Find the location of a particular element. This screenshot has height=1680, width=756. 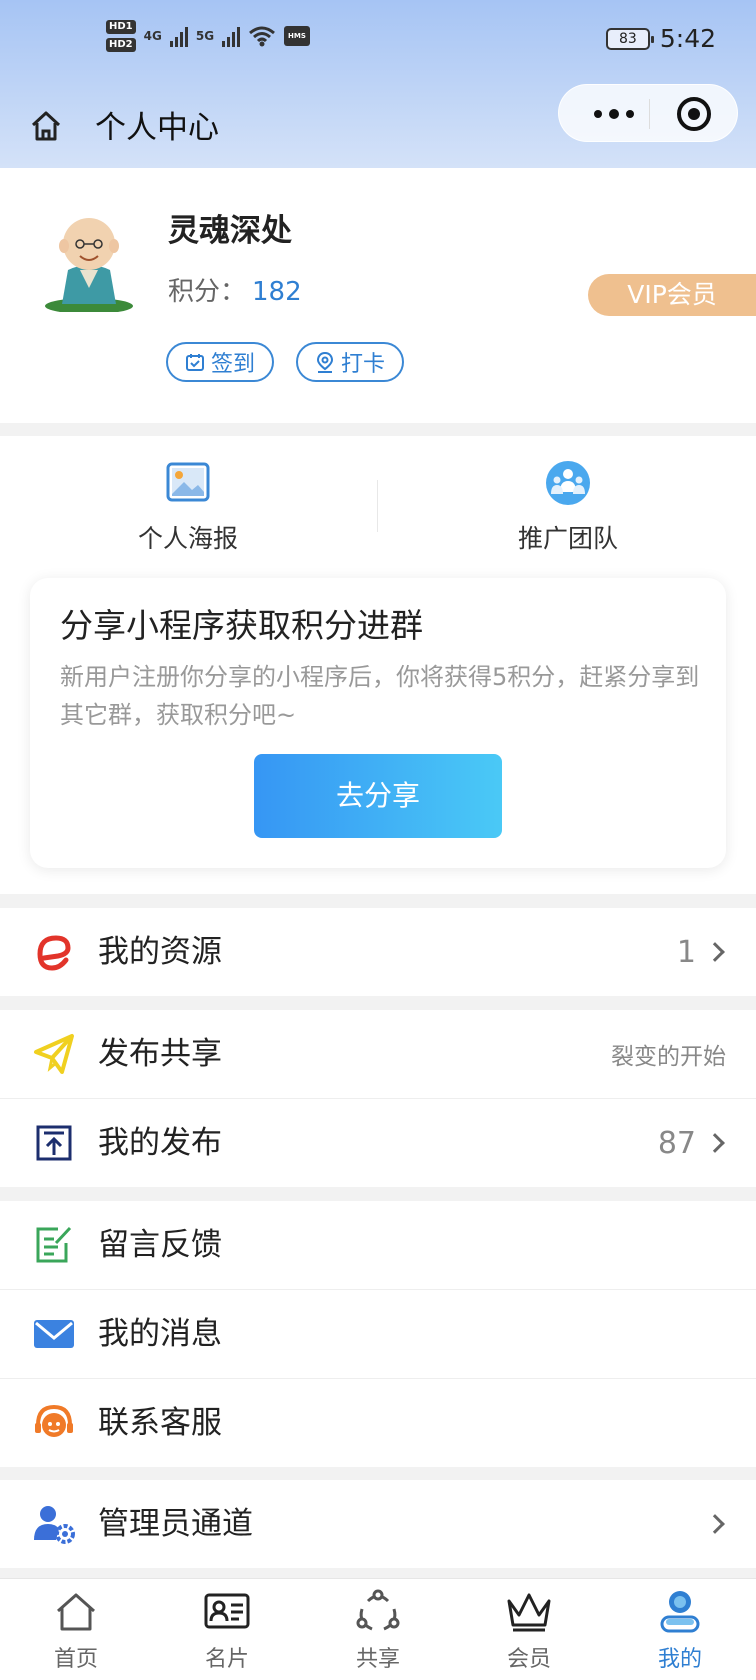

menu-row-messages: 我的消息 is located at coordinates (378, 1334).